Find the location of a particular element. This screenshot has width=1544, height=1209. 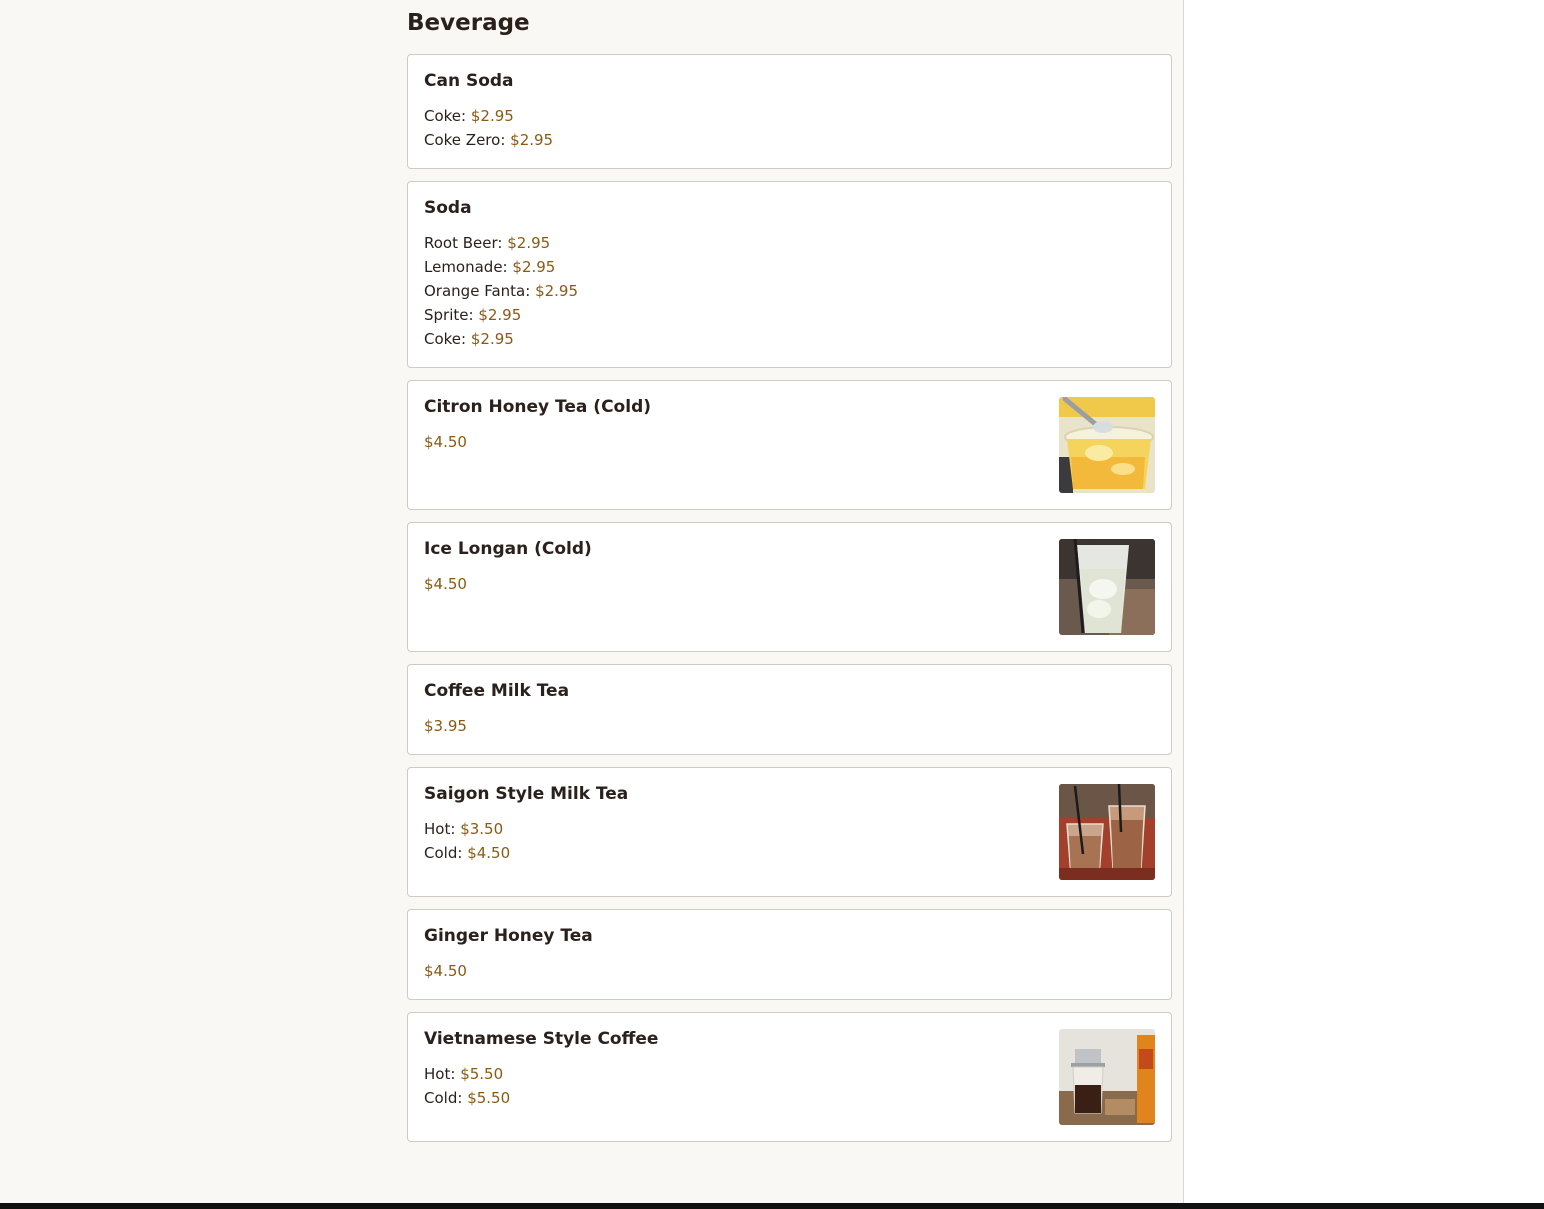

price-line: Sprite: $2.95 is located at coordinates (789, 315).